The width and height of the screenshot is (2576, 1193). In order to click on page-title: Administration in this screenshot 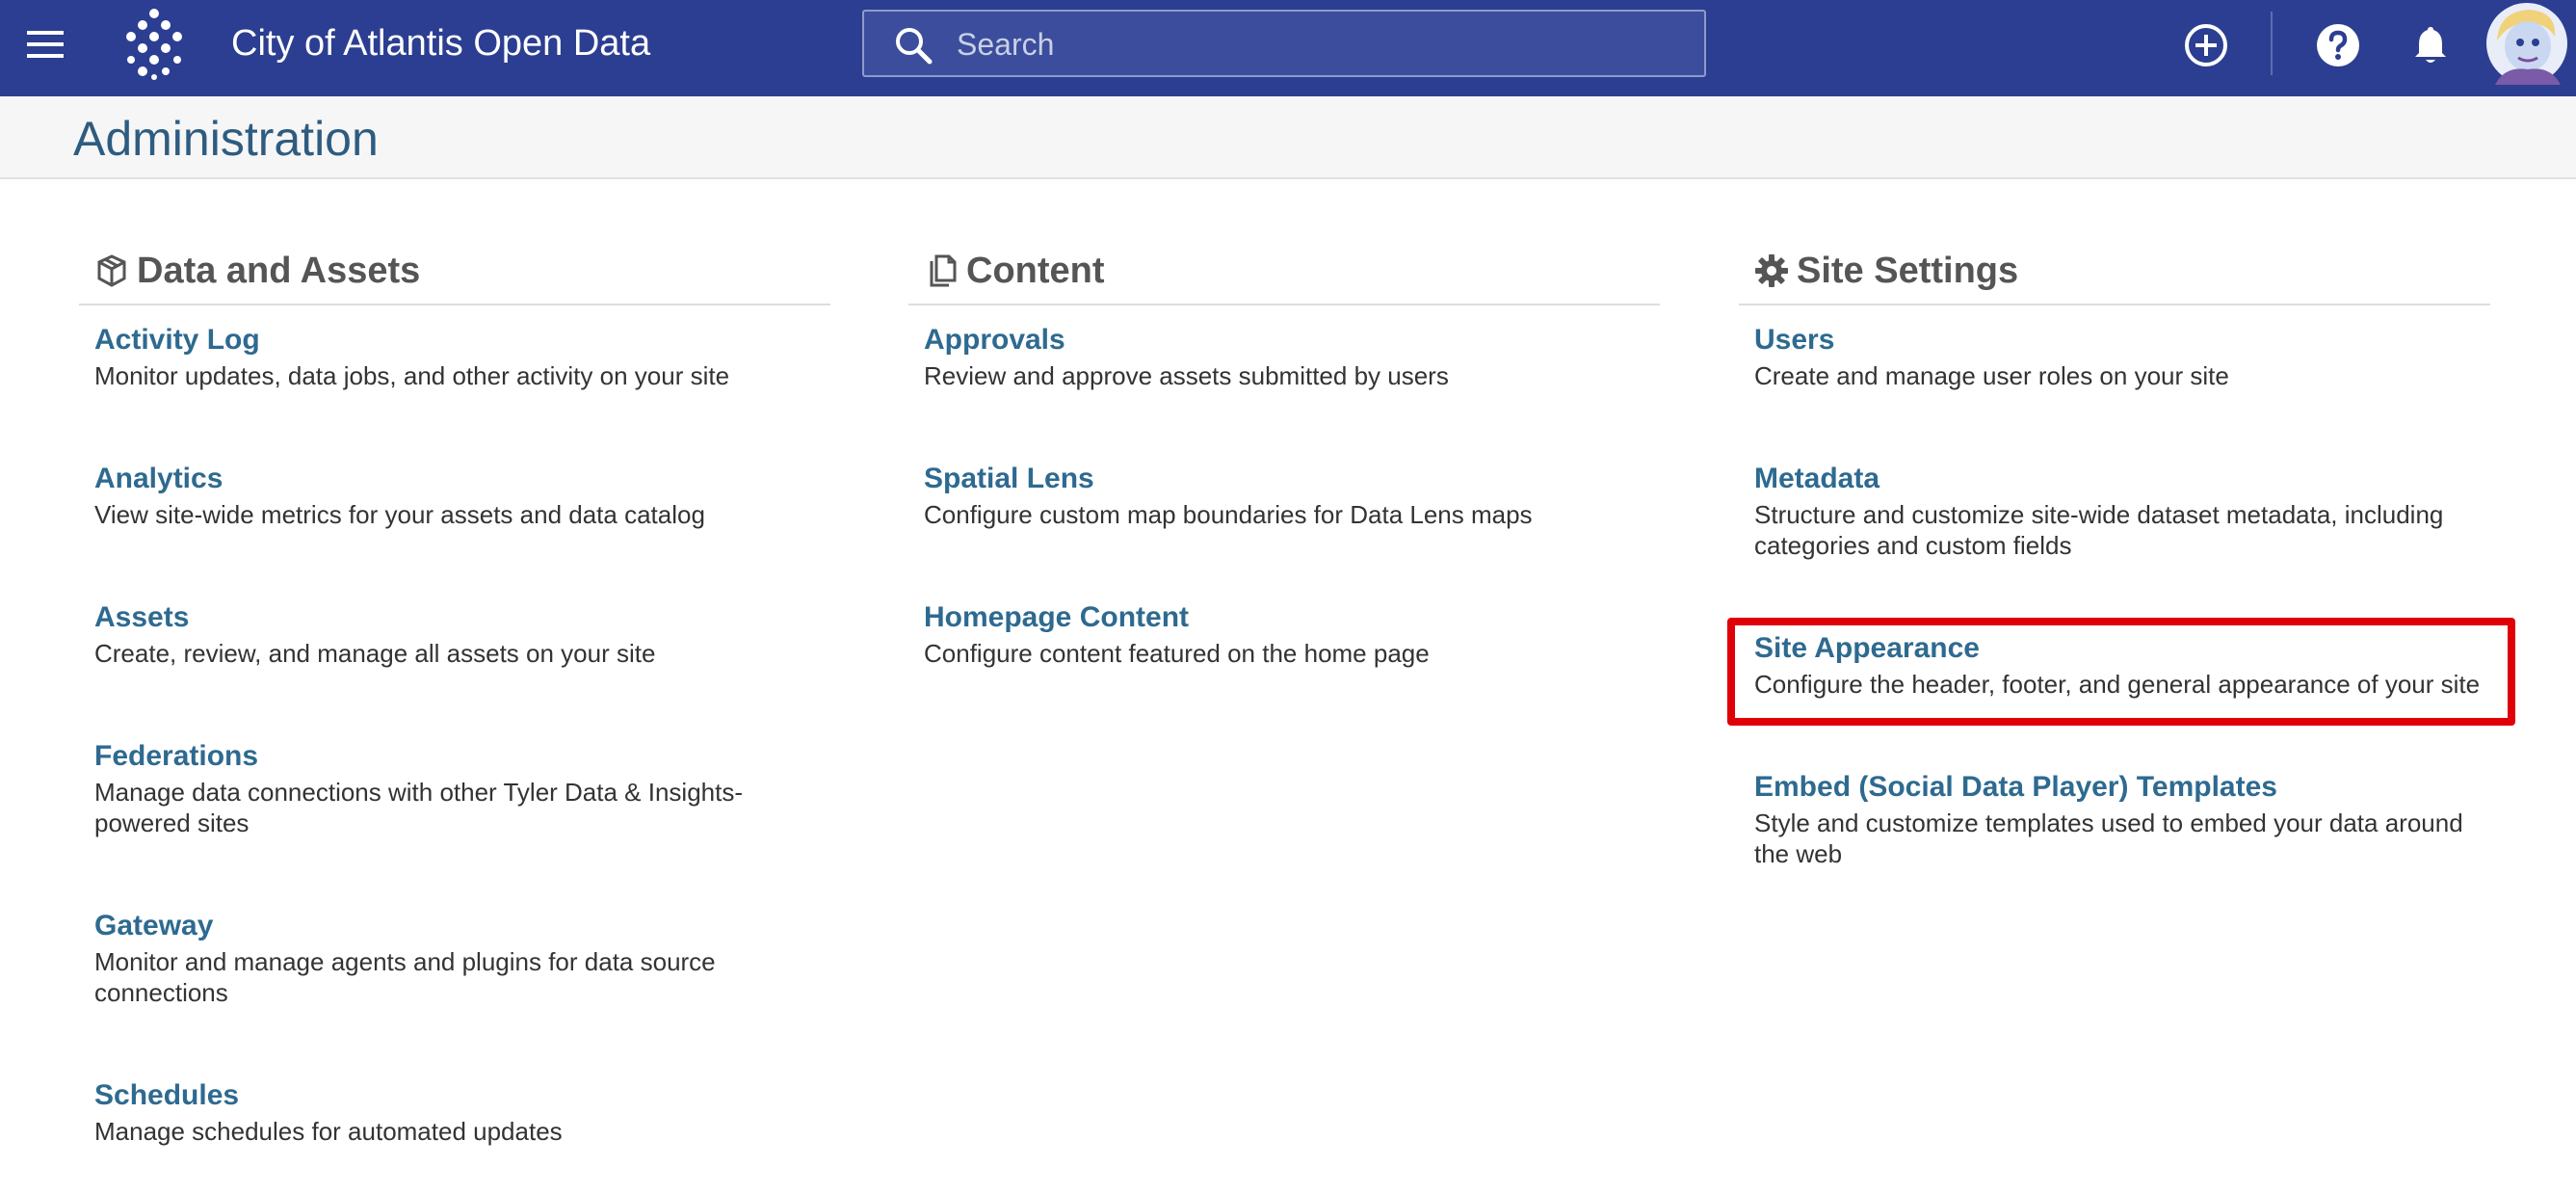, I will do `click(226, 139)`.